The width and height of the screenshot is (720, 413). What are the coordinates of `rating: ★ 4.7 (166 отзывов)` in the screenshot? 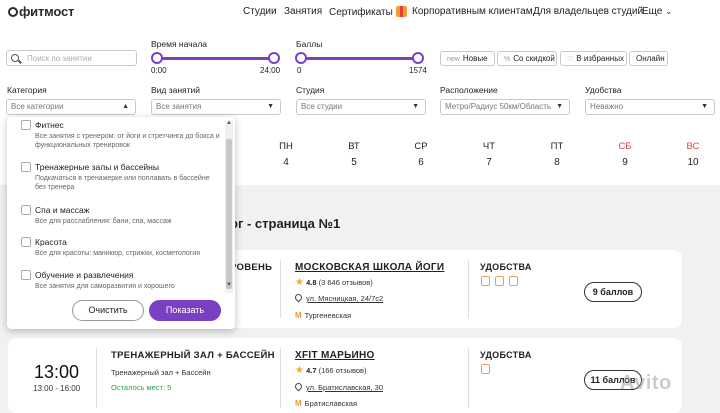 It's located at (331, 370).